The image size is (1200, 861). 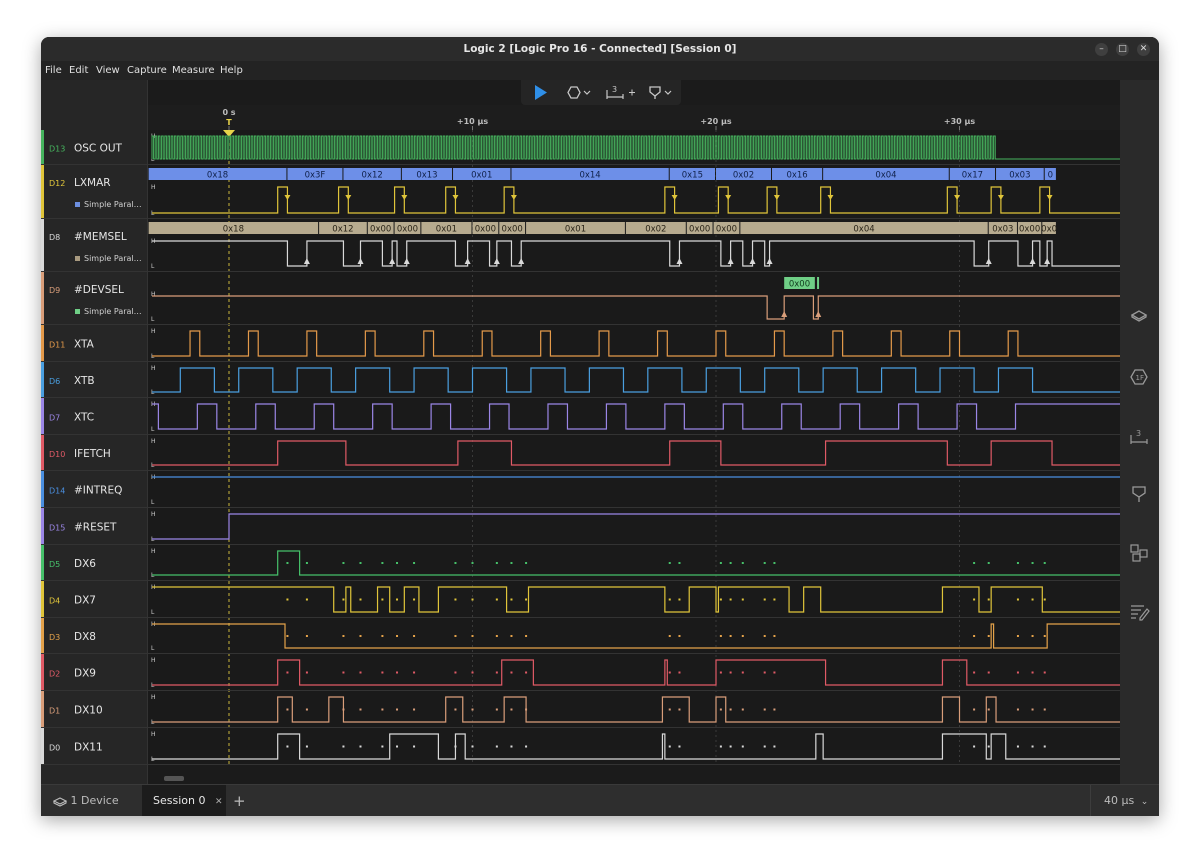 What do you see at coordinates (1002, 230) in the screenshot?
I see `analyzer-value: 0x03` at bounding box center [1002, 230].